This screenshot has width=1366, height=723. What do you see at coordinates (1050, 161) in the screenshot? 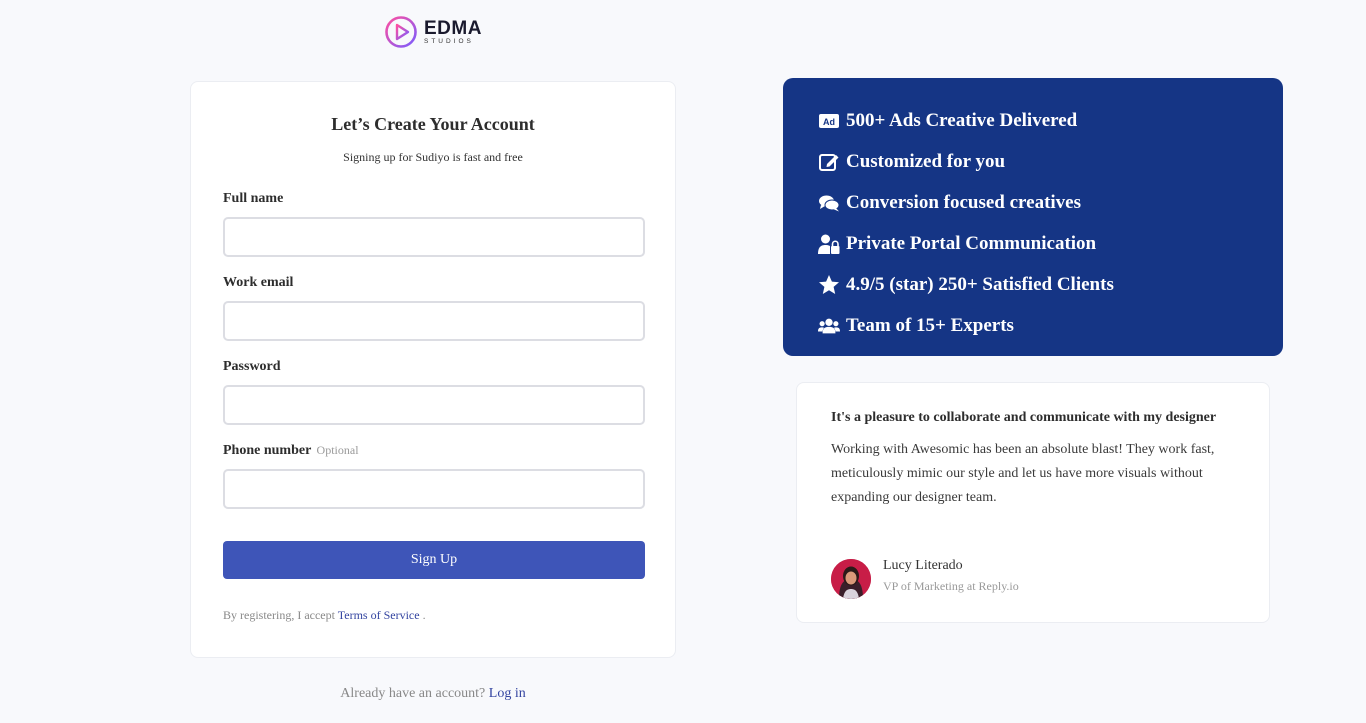
I see `feature-item: Customized for you` at bounding box center [1050, 161].